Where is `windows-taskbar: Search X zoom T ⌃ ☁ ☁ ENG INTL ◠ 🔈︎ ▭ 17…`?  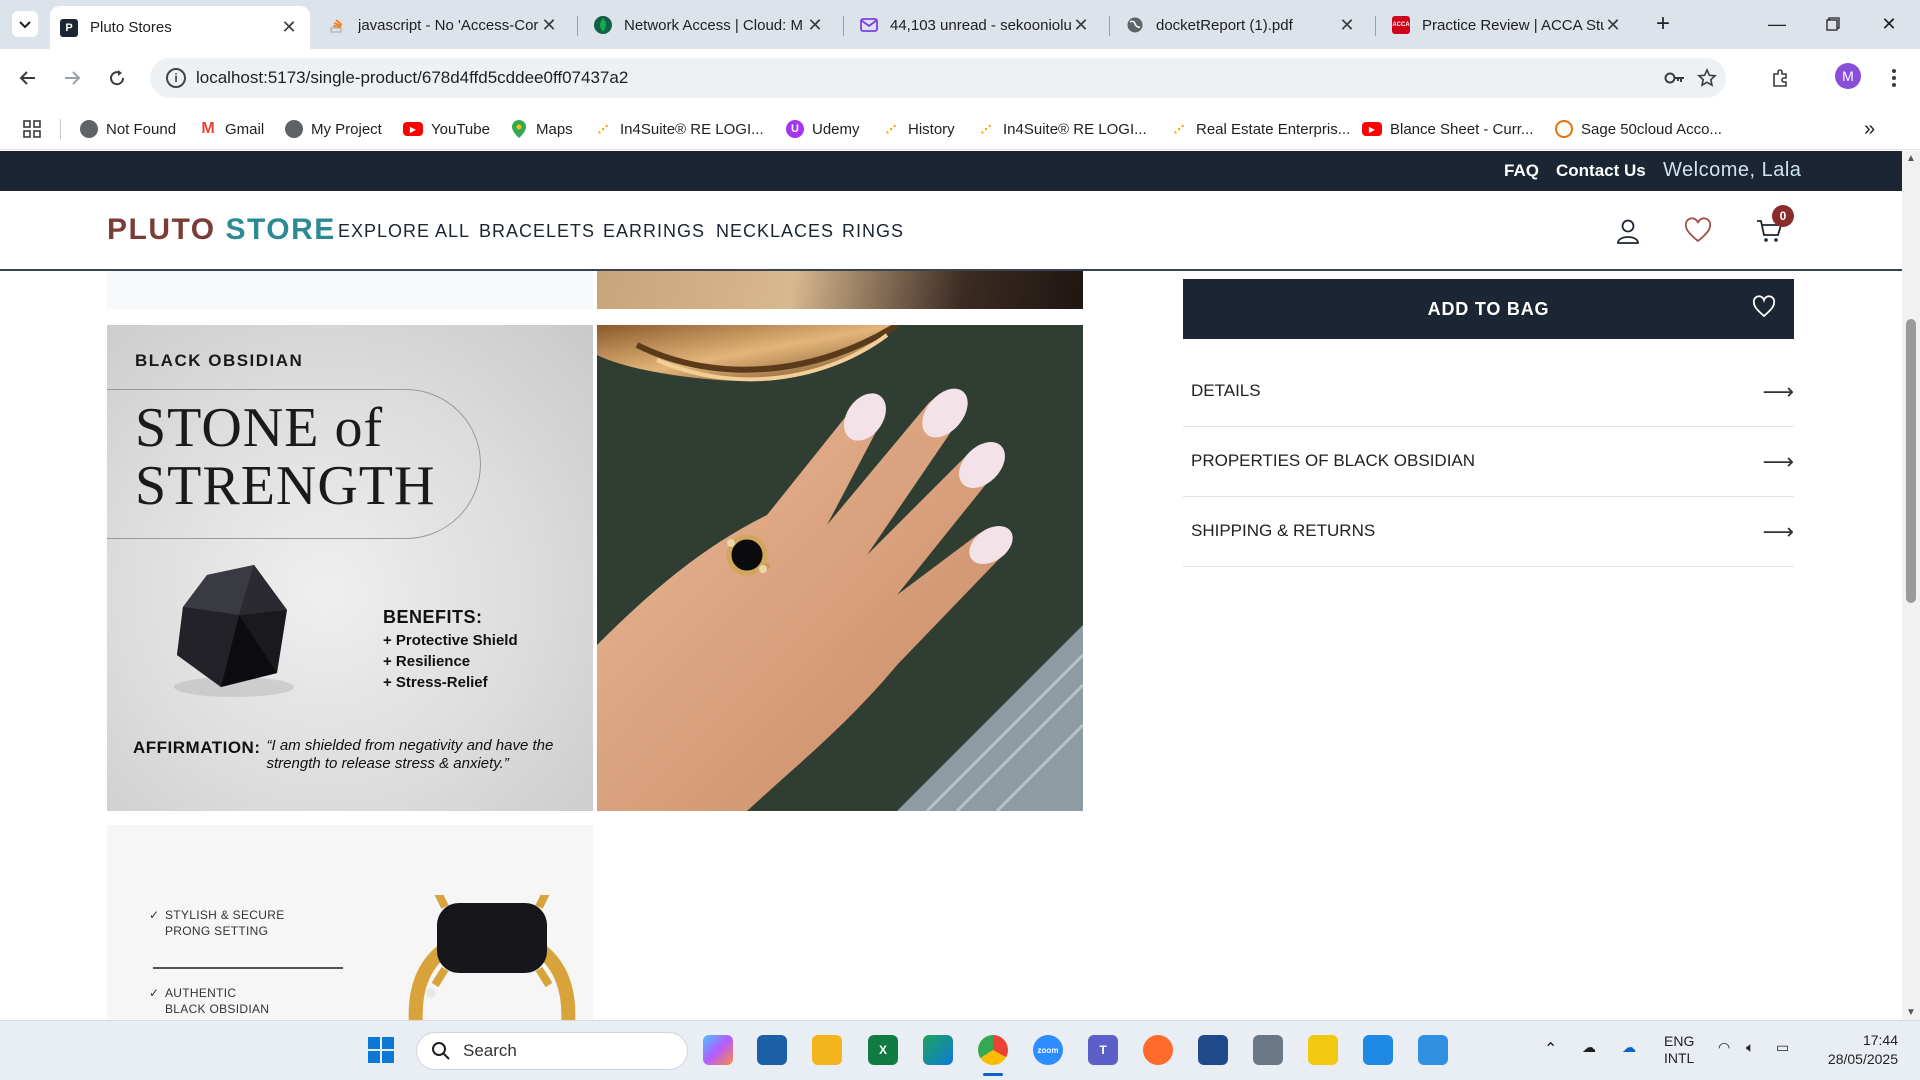 windows-taskbar: Search X zoom T ⌃ ☁ ☁ ENG INTL ◠ 🔈︎ ▭ 17… is located at coordinates (960, 1050).